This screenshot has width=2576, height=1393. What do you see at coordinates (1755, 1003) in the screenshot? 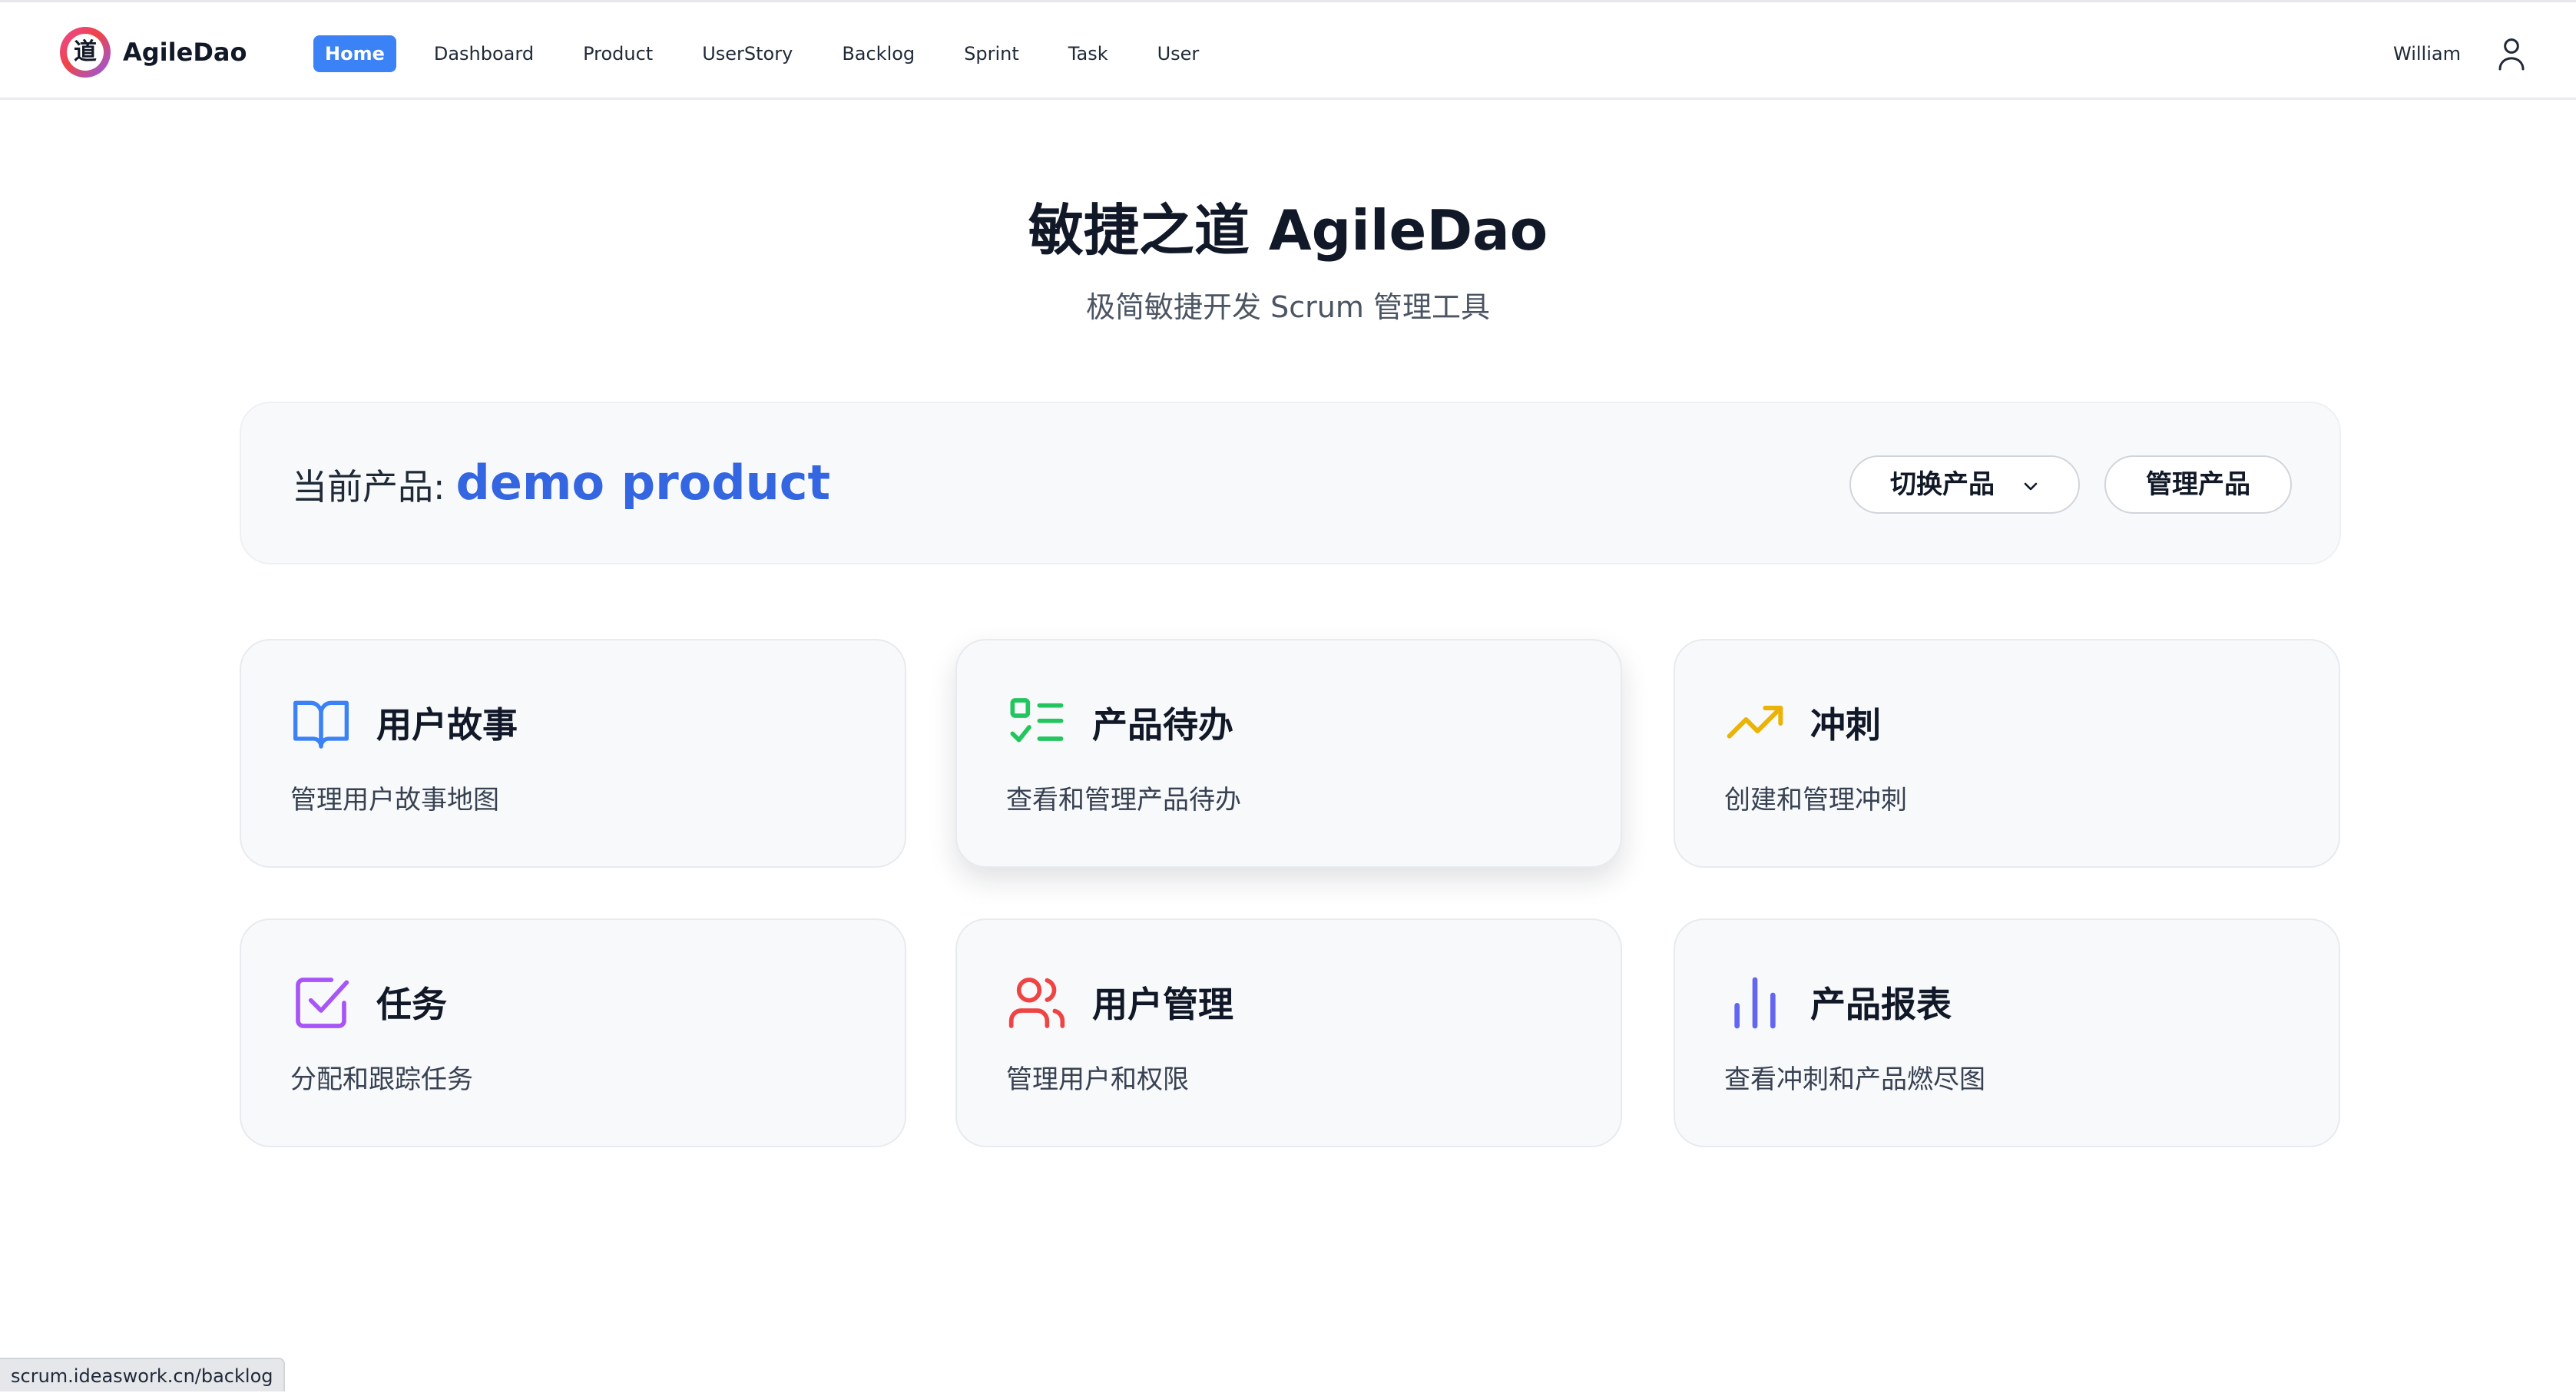
I see `bar-chart-icon` at bounding box center [1755, 1003].